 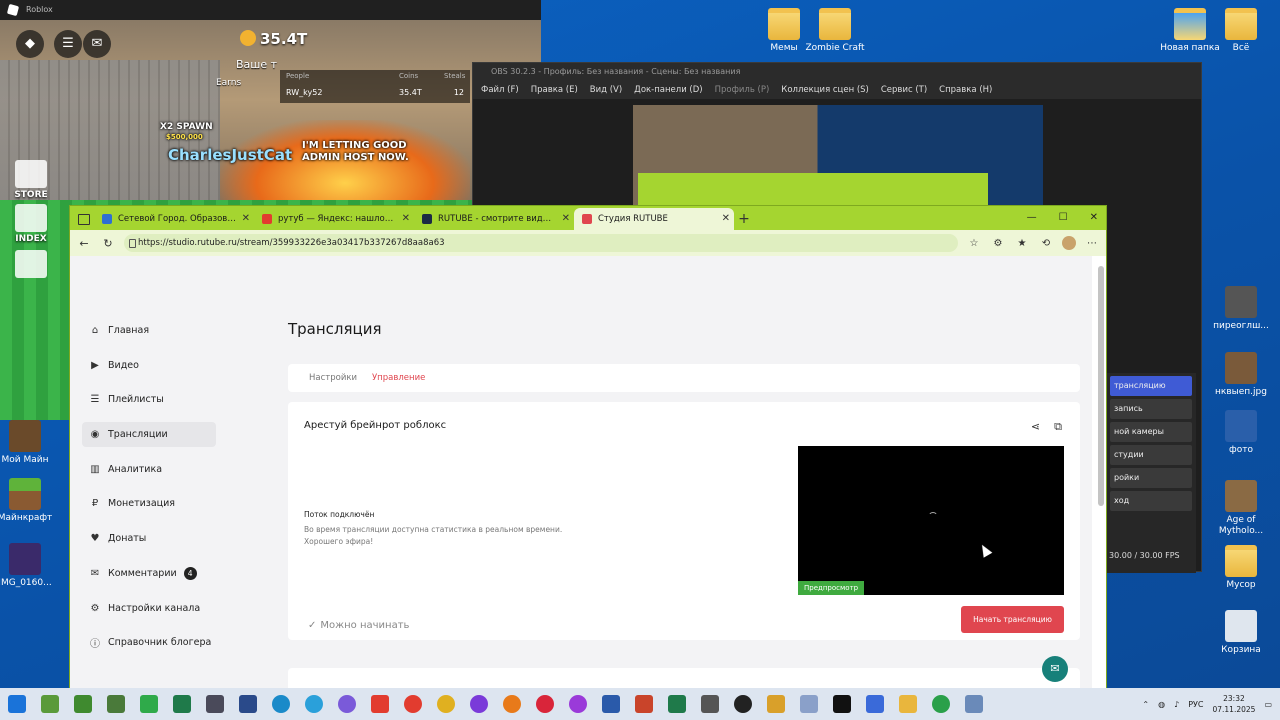 I want to click on start-broadcast-button: Начать трансляцию, so click(x=1012, y=619).